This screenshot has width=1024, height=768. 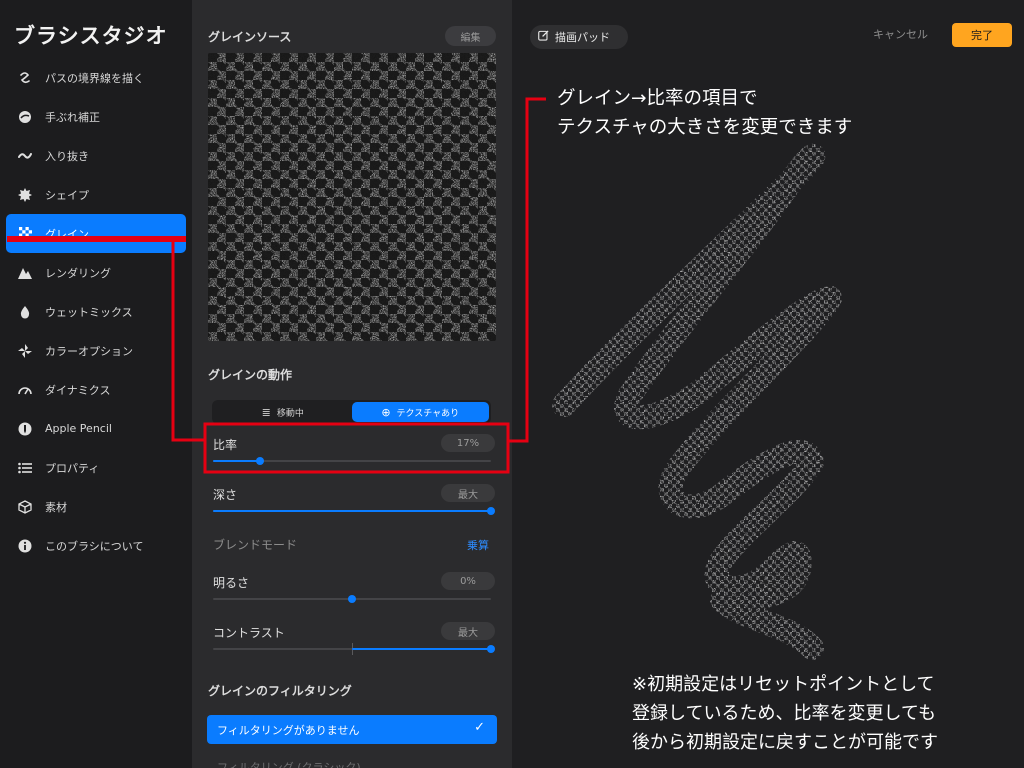 I want to click on filtering-option-none: フィルタリングがありません ✓, so click(x=352, y=729).